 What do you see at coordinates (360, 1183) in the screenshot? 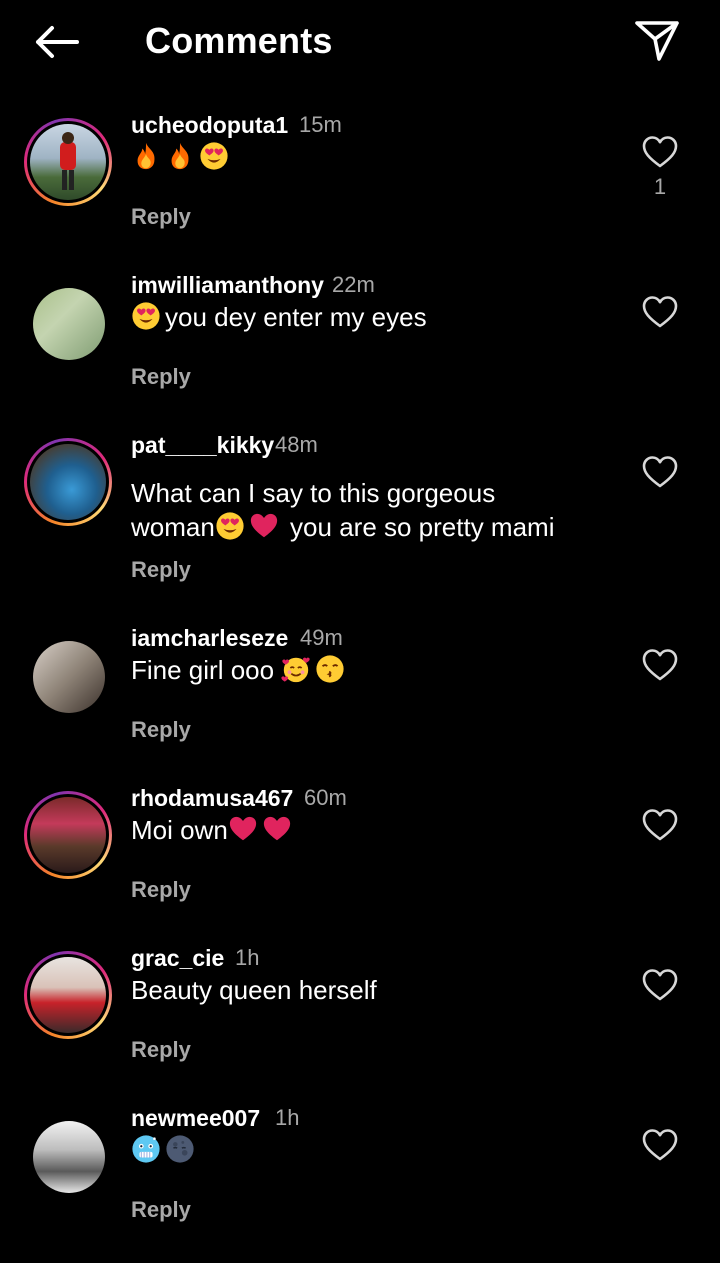
I see `comment-item: newmee007 1h Reply` at bounding box center [360, 1183].